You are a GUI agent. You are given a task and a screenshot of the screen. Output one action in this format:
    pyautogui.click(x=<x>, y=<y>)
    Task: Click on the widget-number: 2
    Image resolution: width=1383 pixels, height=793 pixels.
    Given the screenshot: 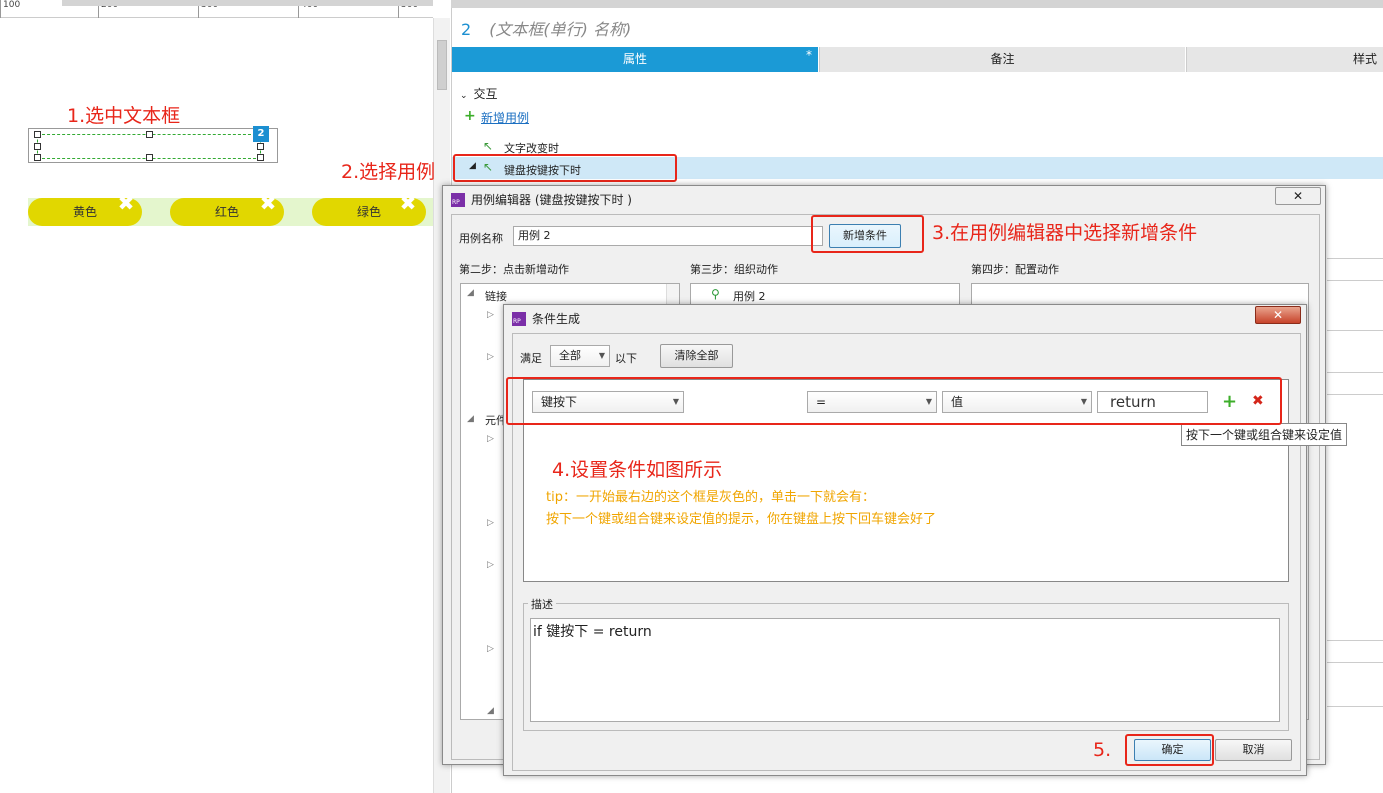 What is the action you would take?
    pyautogui.click(x=466, y=29)
    